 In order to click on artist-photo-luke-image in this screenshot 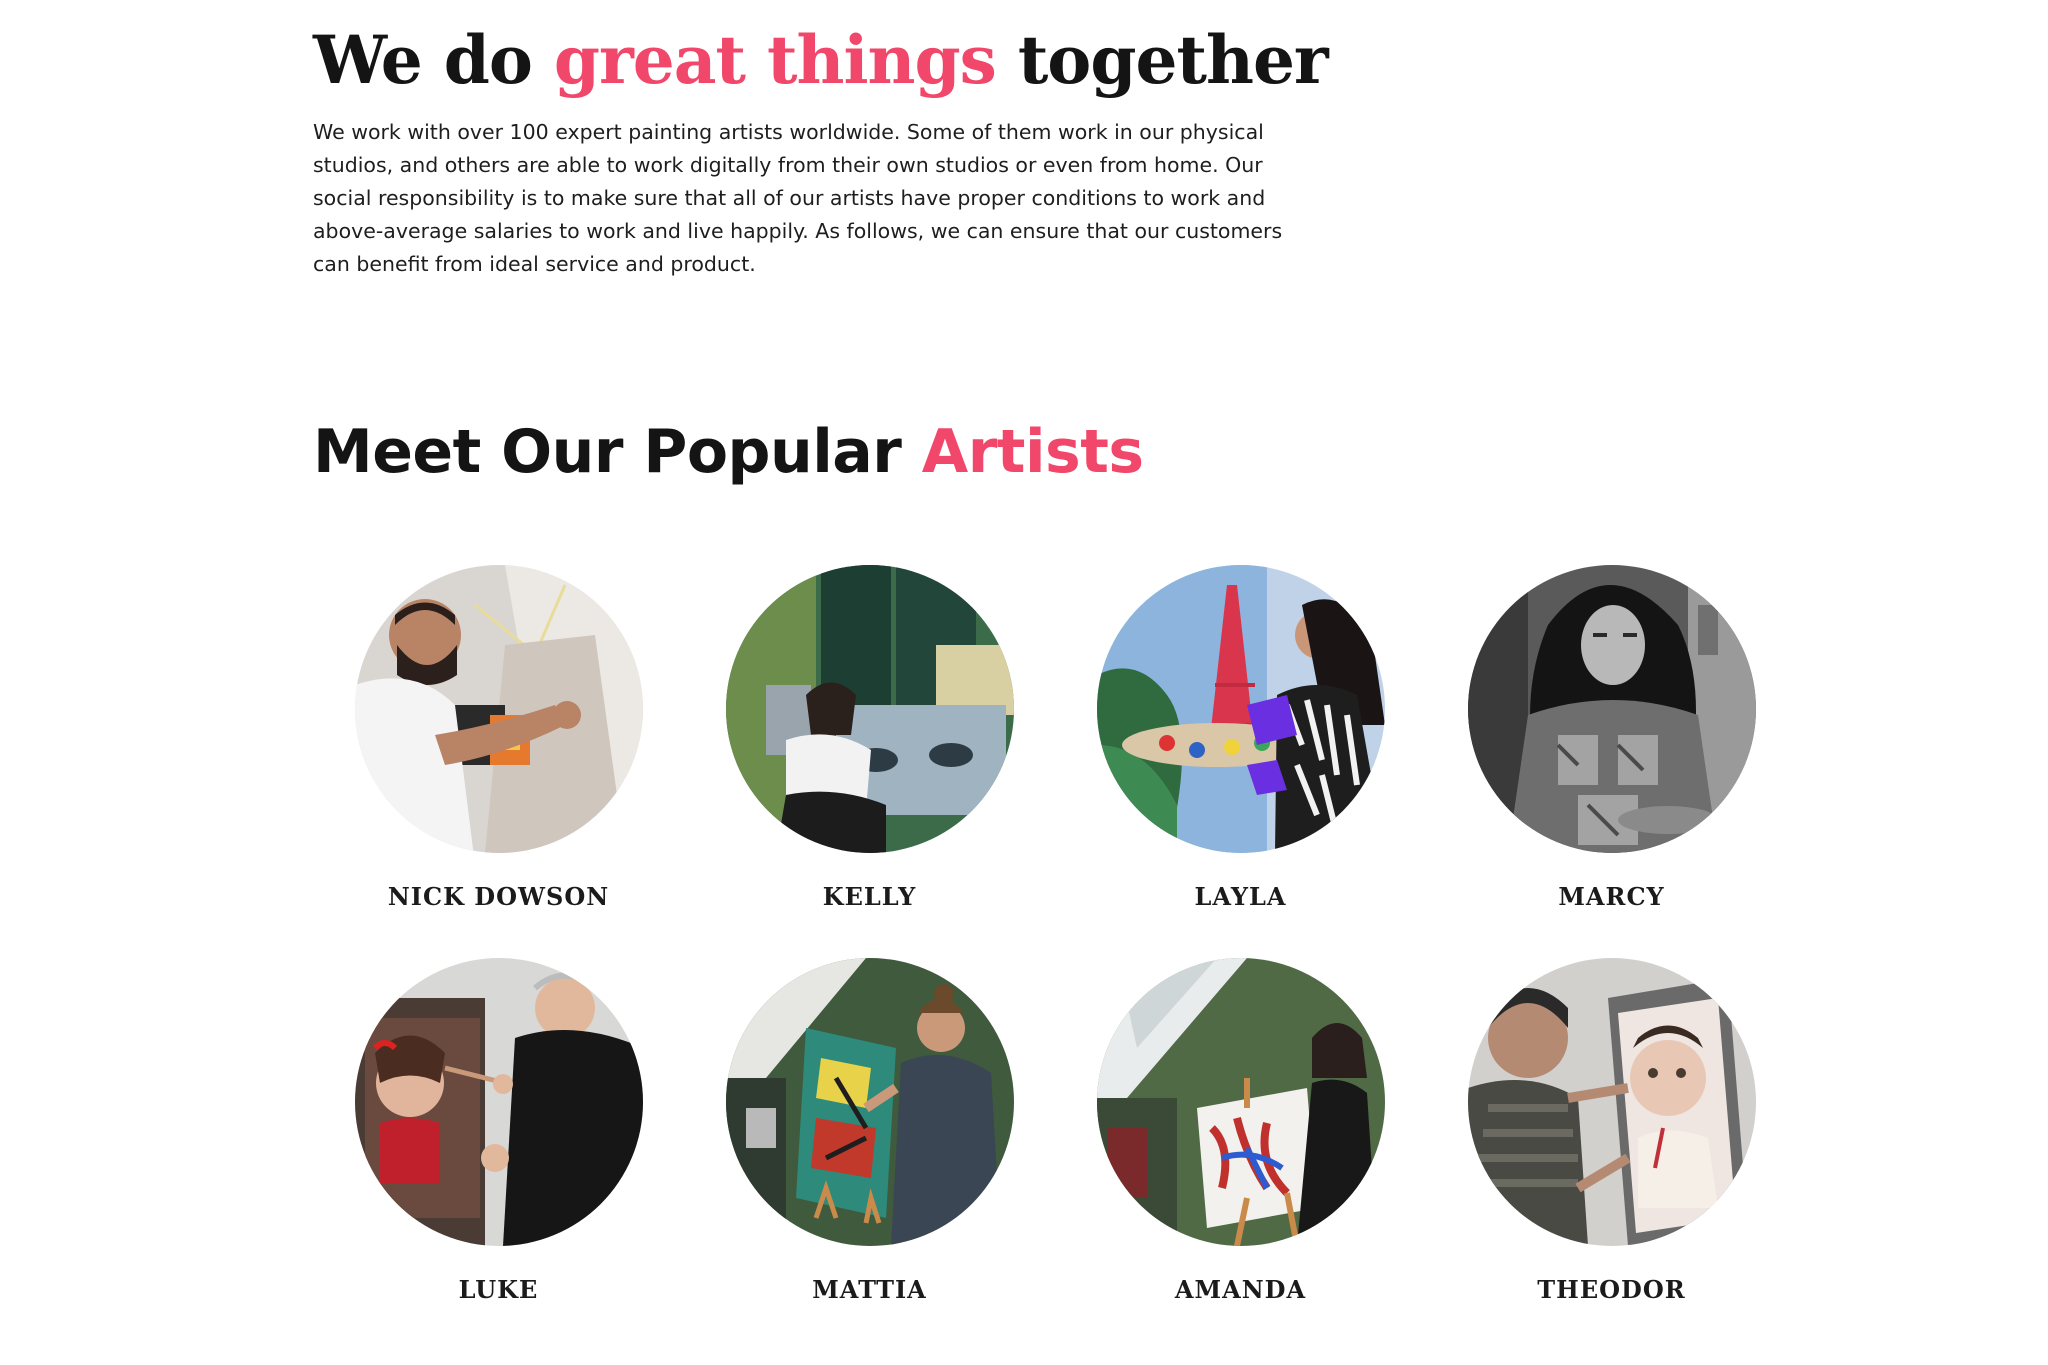, I will do `click(498, 1102)`.